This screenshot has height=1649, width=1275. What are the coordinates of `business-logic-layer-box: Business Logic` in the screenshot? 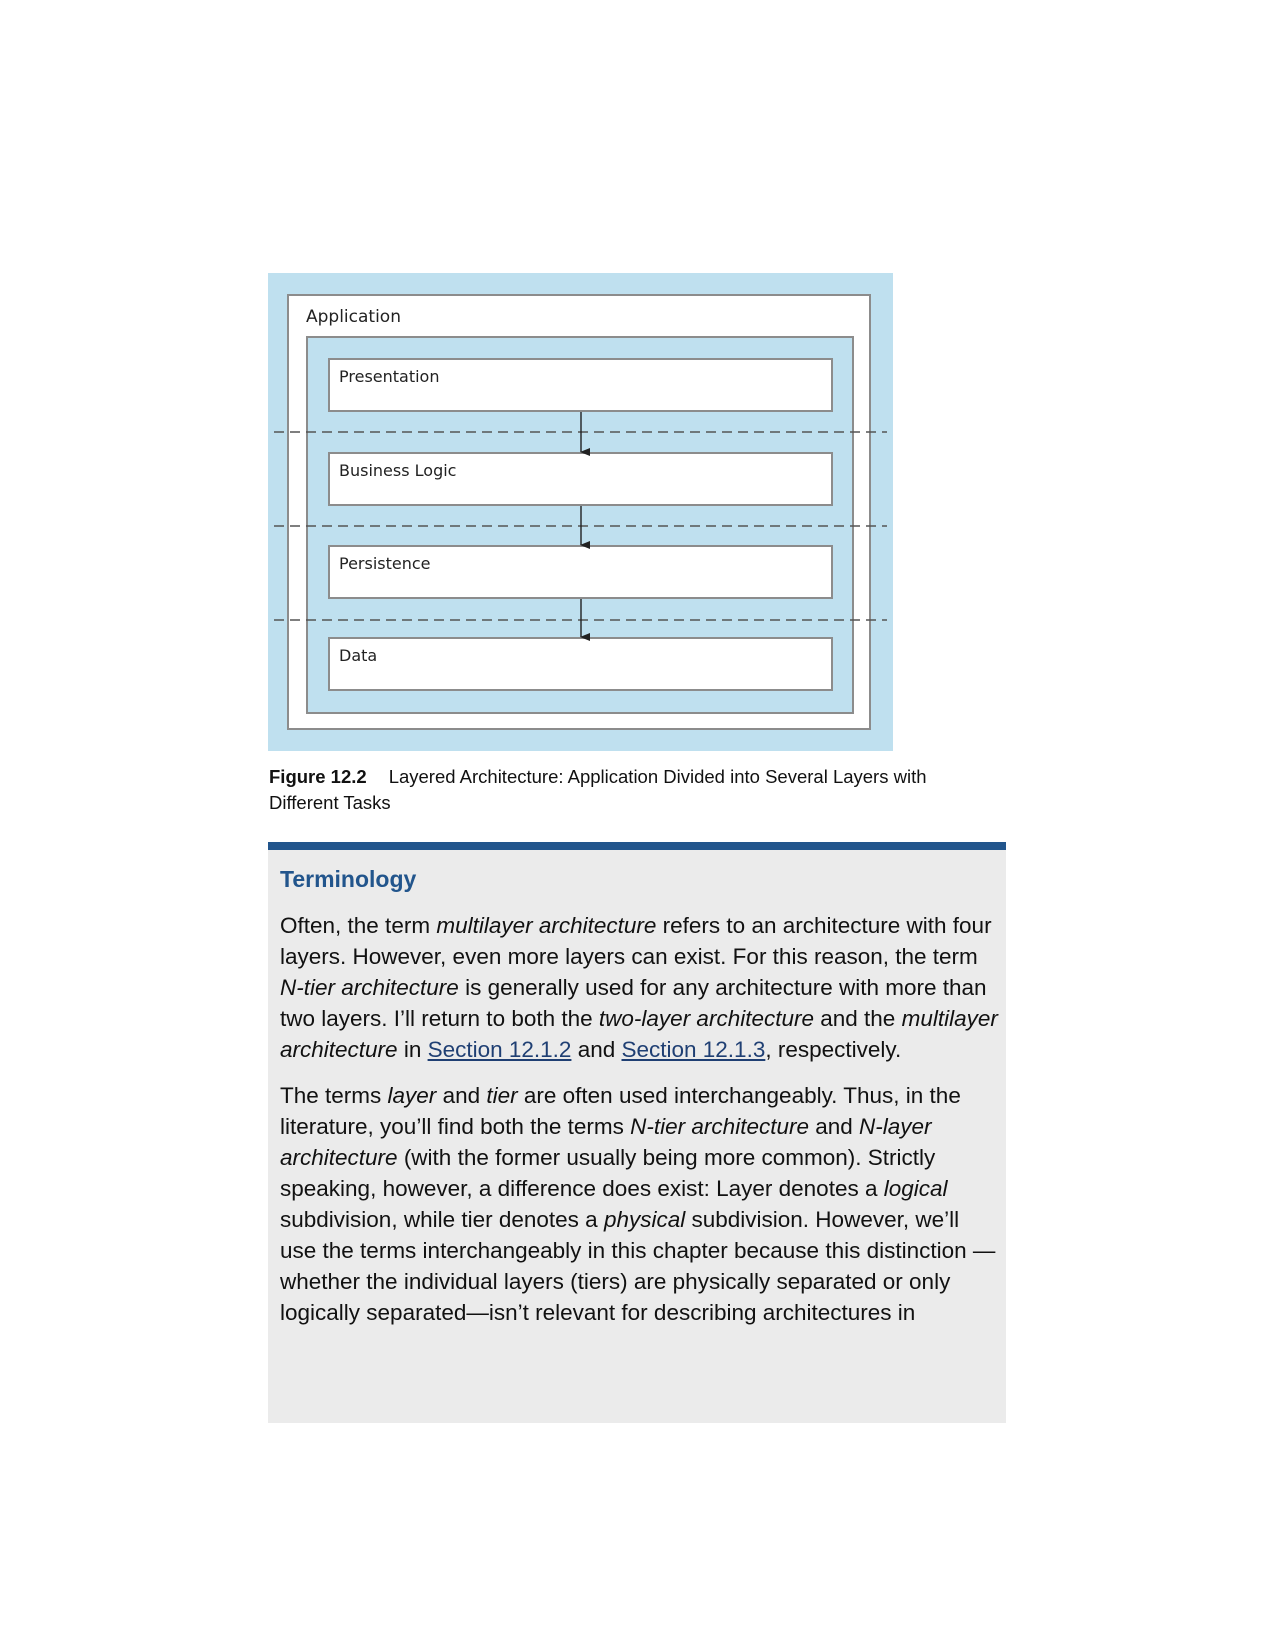 It's located at (580, 479).